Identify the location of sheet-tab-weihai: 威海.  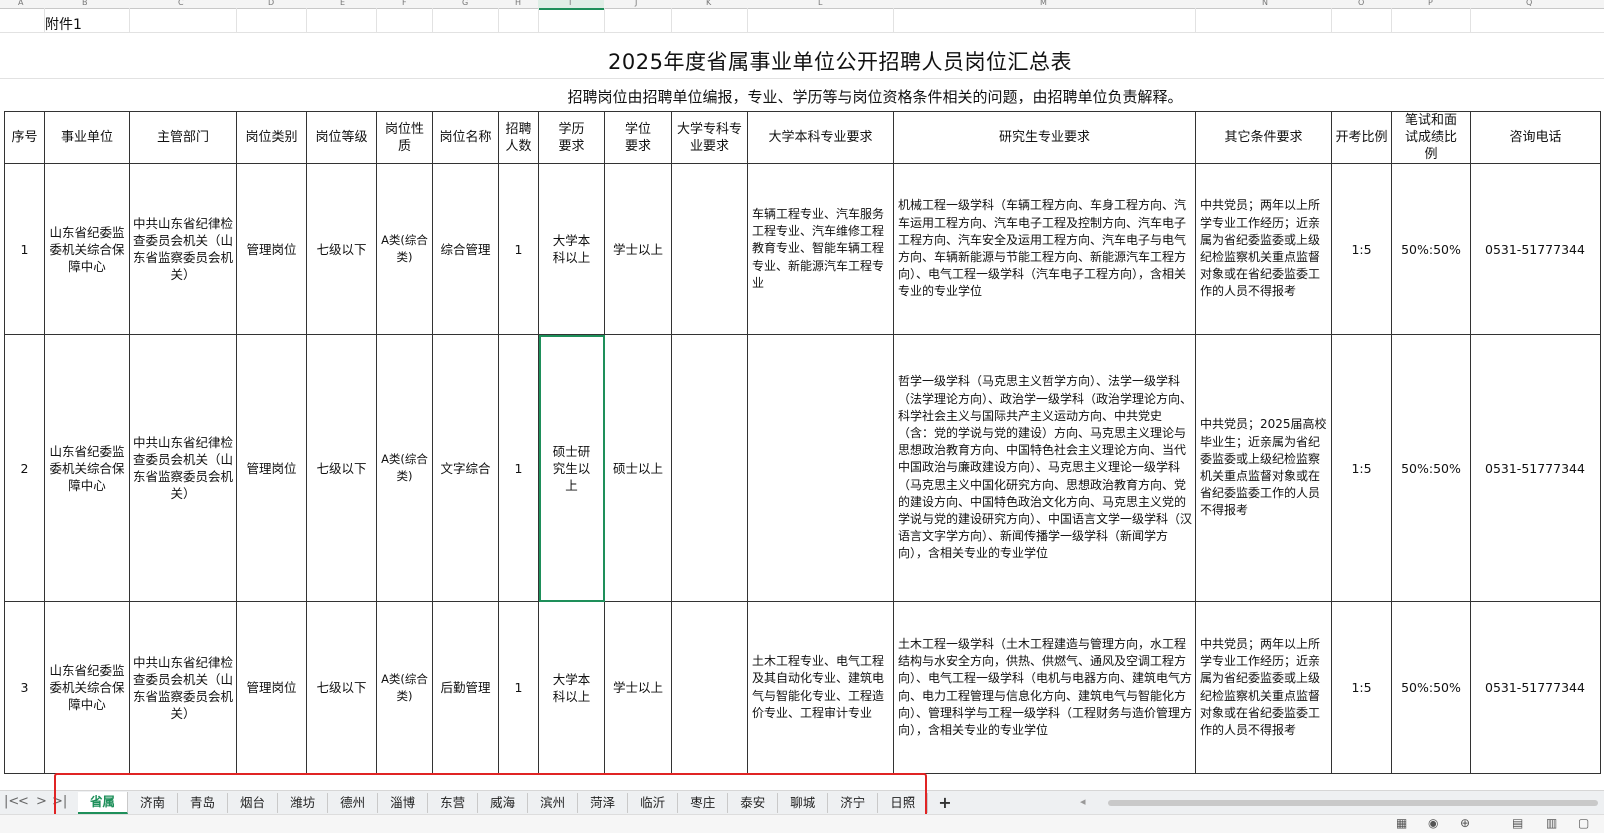
(503, 802).